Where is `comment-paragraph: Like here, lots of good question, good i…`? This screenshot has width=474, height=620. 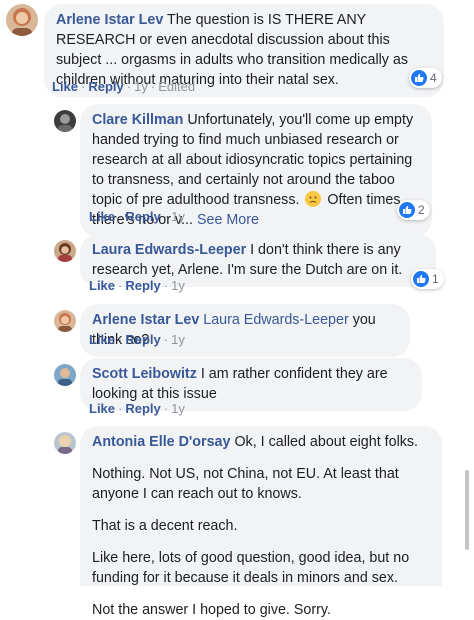 comment-paragraph: Like here, lots of good question, good i… is located at coordinates (251, 568).